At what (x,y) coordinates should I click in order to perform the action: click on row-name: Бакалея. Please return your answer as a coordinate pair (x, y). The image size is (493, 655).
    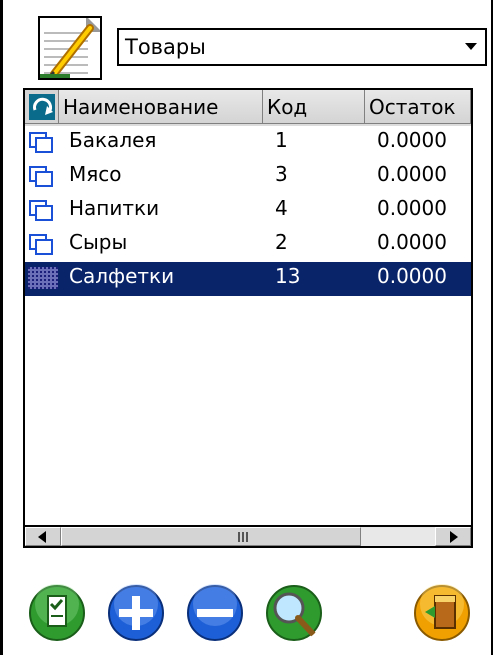
    Looking at the image, I should click on (113, 140).